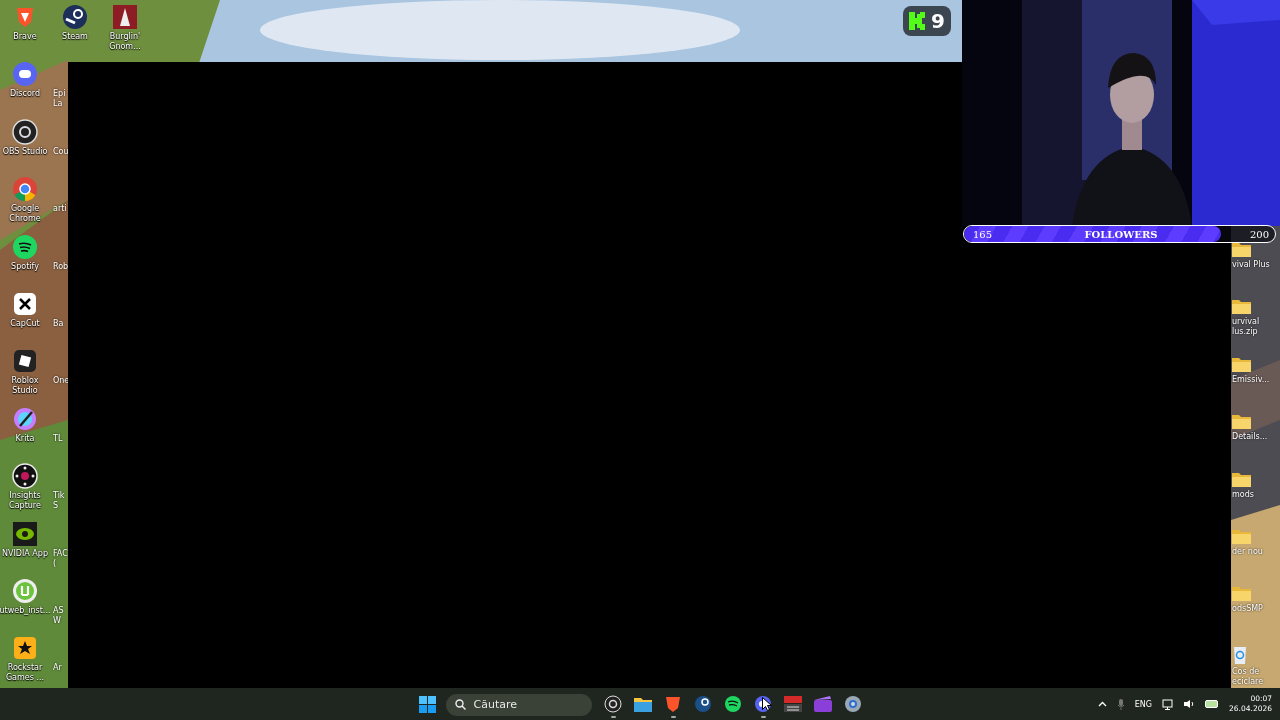 This screenshot has height=720, width=1280. I want to click on search-field: Căutare, so click(518, 704).